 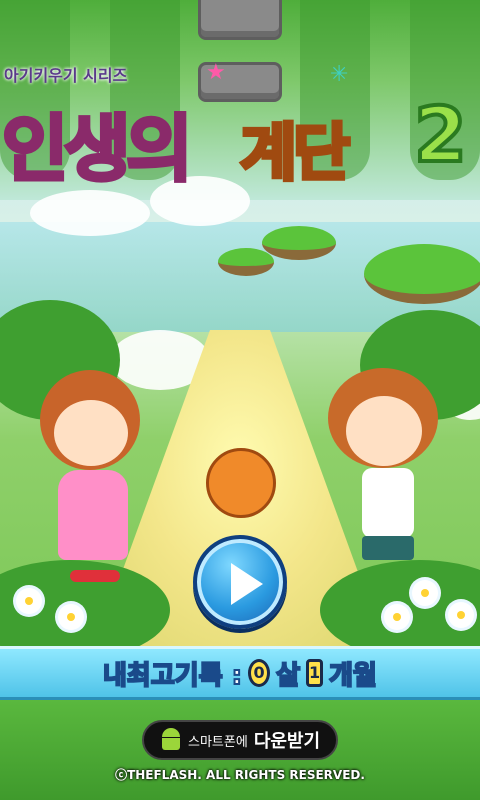 I want to click on boy-character, so click(x=383, y=483).